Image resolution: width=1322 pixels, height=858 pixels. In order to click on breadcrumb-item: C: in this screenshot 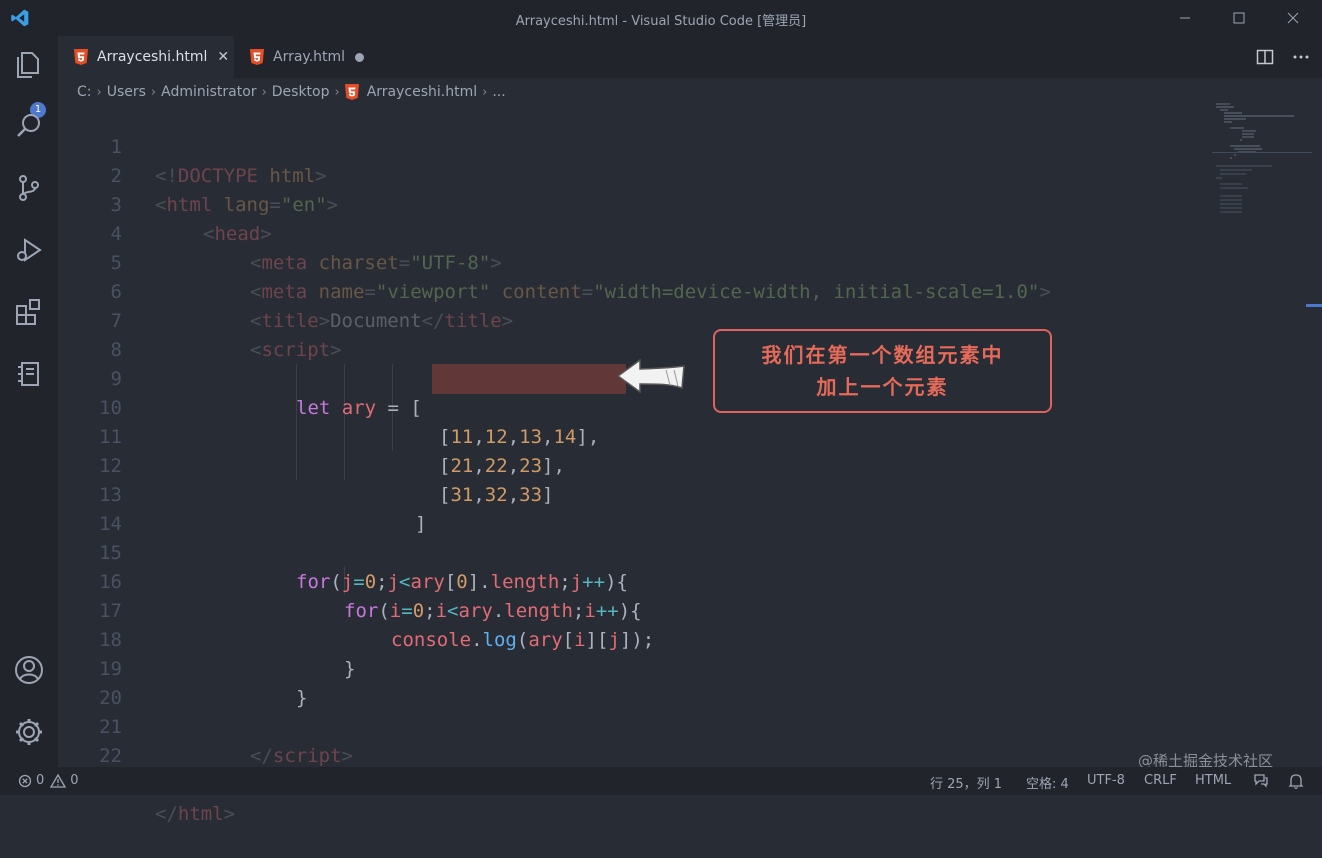, I will do `click(84, 92)`.